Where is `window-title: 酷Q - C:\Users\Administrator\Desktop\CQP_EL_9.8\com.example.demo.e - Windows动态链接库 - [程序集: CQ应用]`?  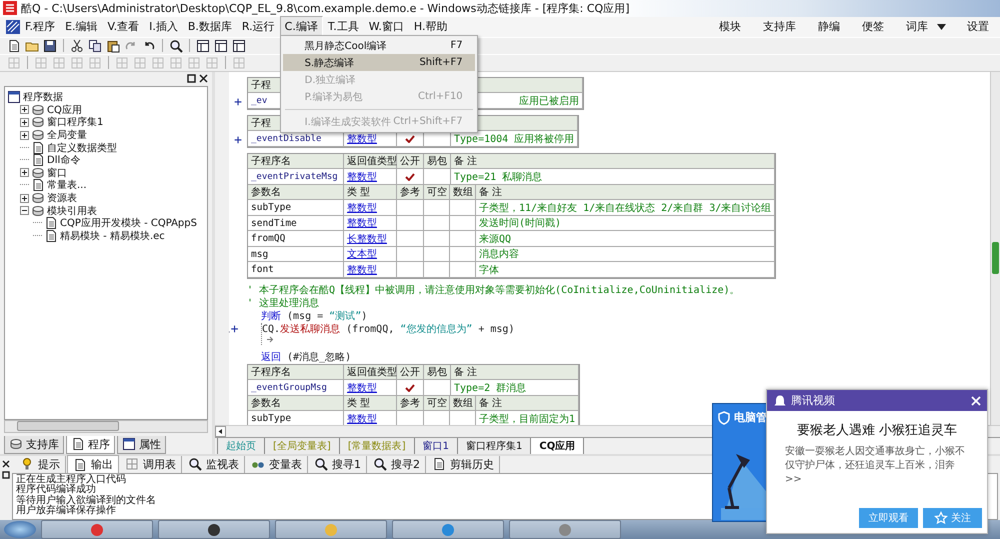 window-title: 酷Q - C:\Users\Administrator\Desktop\CQP_EL_9.8\com.example.demo.e - Windows动态链接库 - [程序集: CQ应用] is located at coordinates (325, 8).